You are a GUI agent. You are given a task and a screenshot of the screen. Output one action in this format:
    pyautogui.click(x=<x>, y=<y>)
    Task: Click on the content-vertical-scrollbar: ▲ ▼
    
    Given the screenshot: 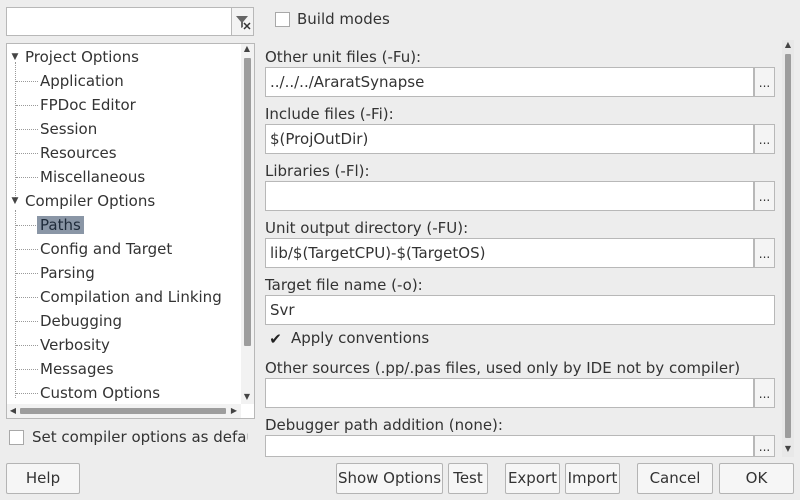 What is the action you would take?
    pyautogui.click(x=788, y=248)
    